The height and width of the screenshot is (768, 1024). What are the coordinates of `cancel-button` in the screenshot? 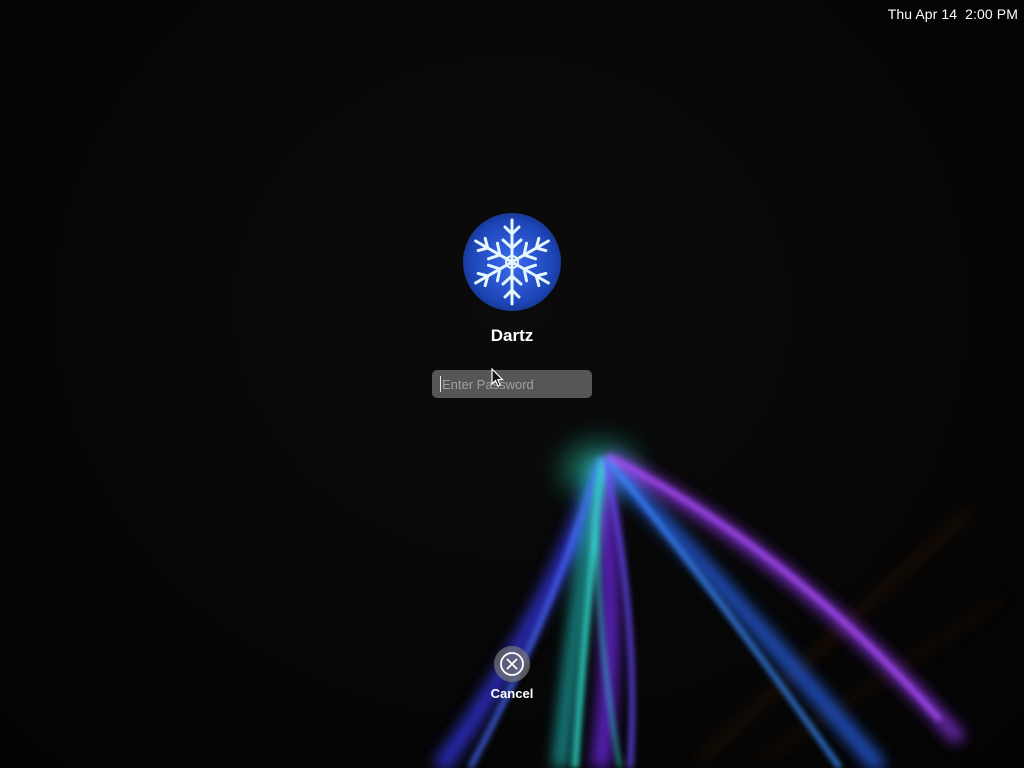 It's located at (512, 664).